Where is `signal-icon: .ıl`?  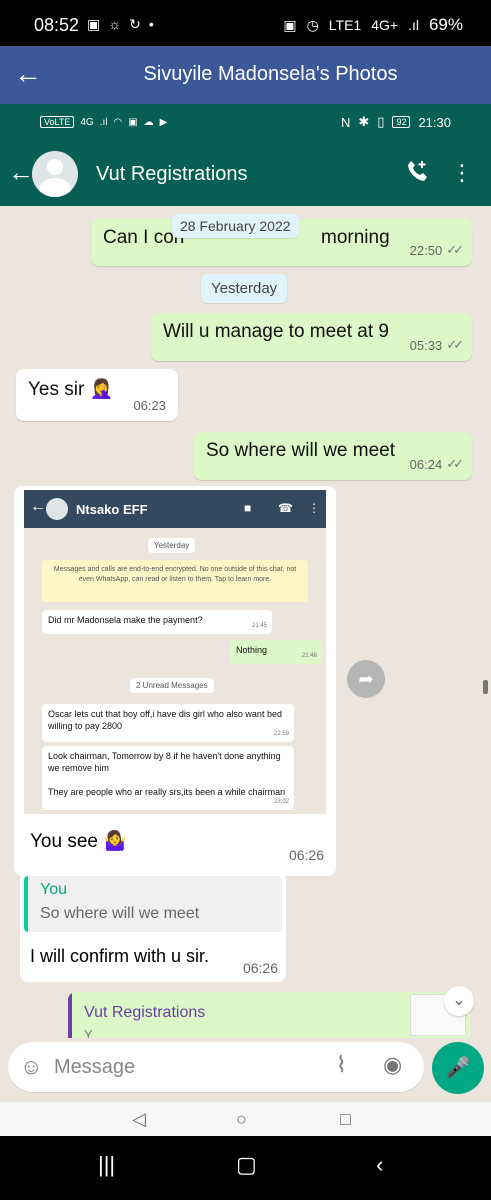 signal-icon: .ıl is located at coordinates (103, 122).